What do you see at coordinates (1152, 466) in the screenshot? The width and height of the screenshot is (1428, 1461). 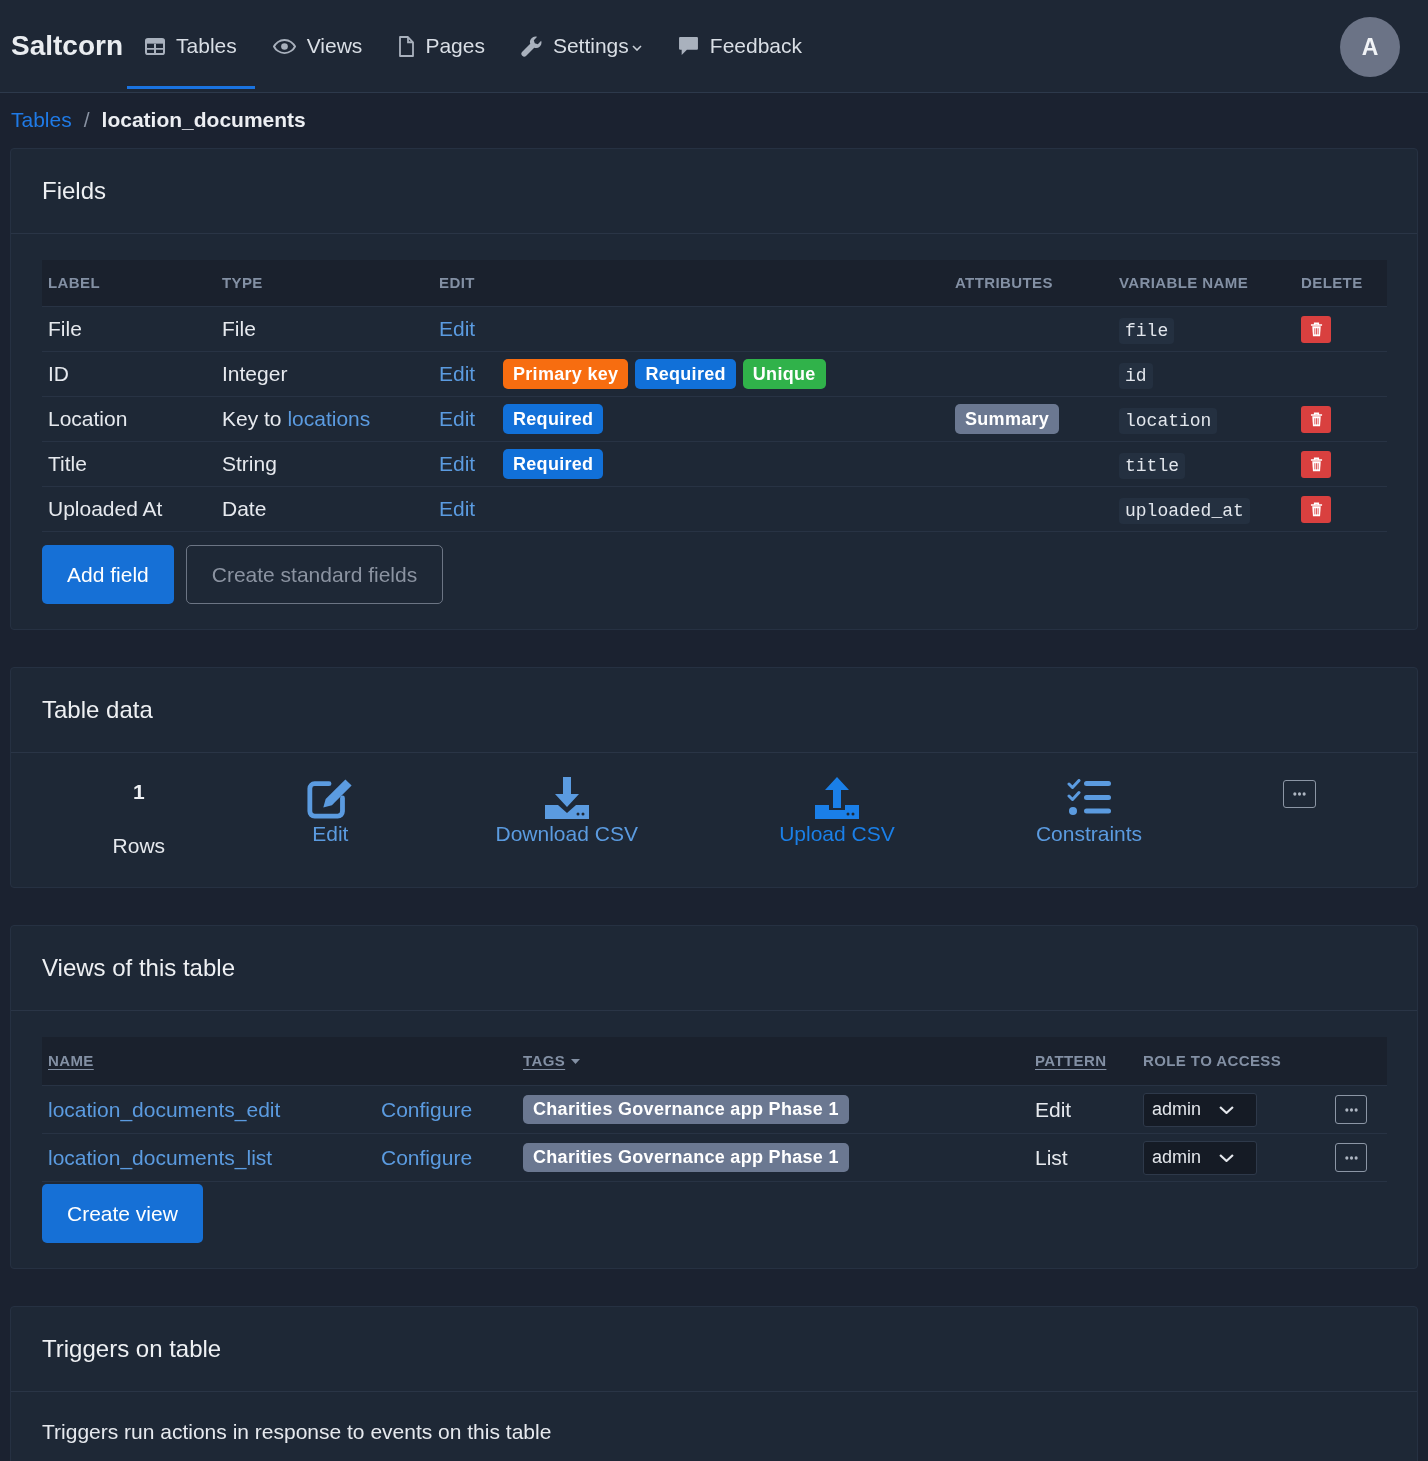 I see `variable-name: title` at bounding box center [1152, 466].